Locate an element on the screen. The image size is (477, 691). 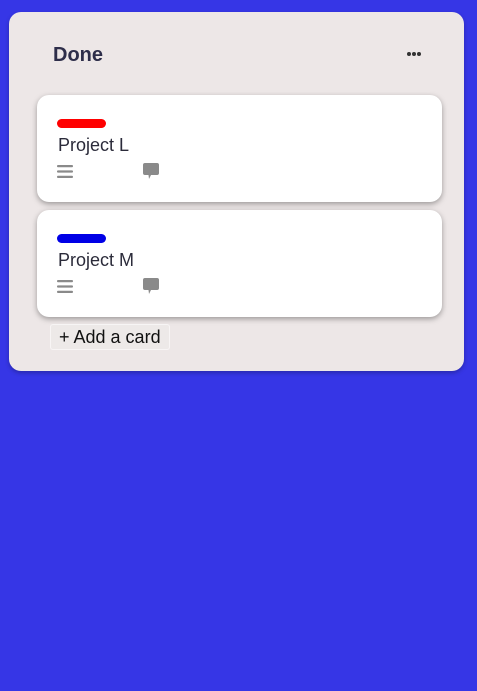
card-title: Project L is located at coordinates (94, 145).